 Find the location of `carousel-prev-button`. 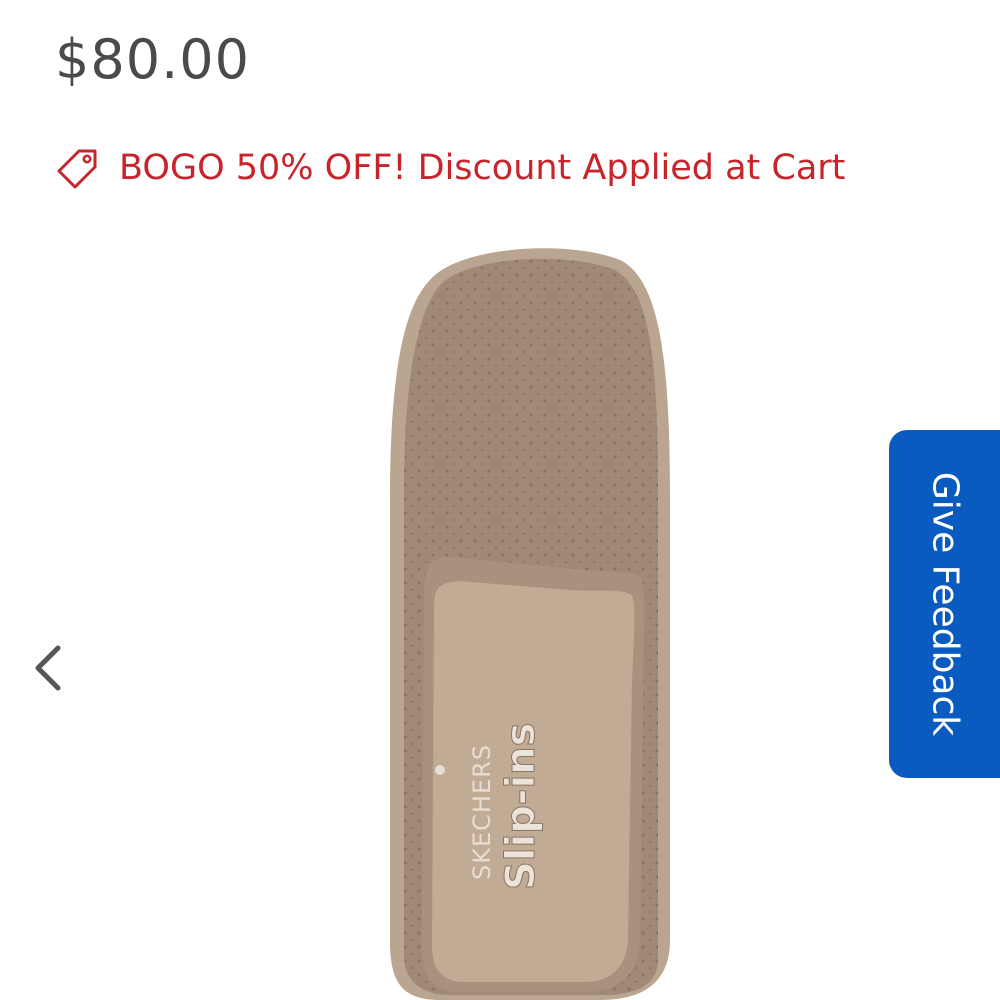

carousel-prev-button is located at coordinates (48, 668).